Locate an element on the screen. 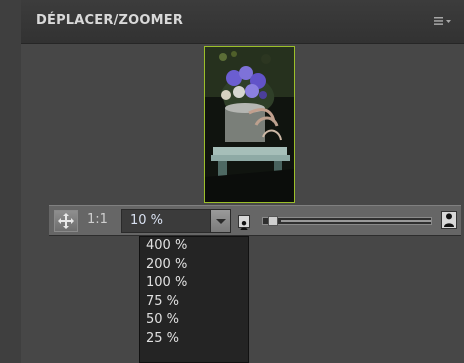 The height and width of the screenshot is (363, 464). zoom-option: 50 % is located at coordinates (194, 320).